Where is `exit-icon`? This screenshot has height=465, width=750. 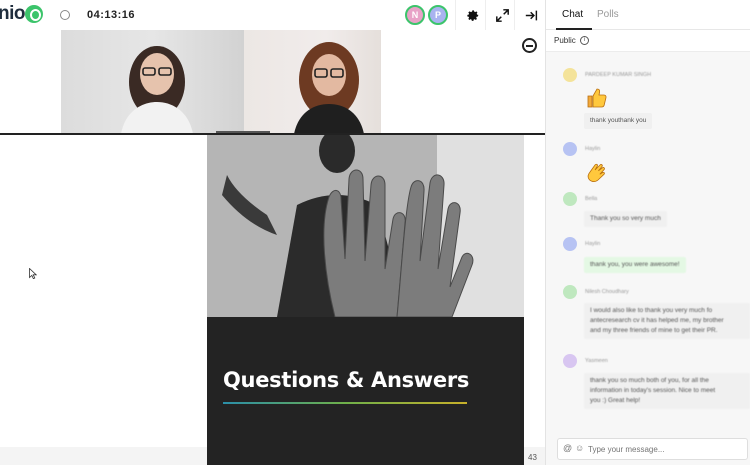
exit-icon is located at coordinates (531, 15).